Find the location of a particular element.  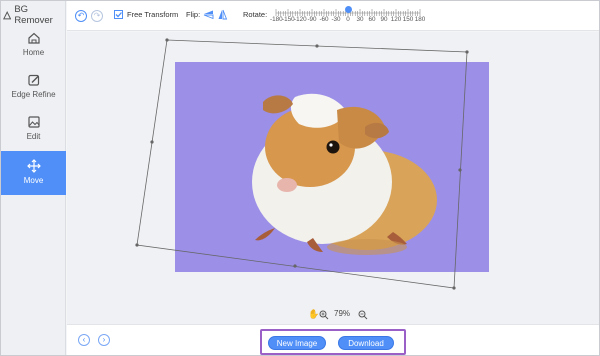

undo-button: ↶ is located at coordinates (81, 16).